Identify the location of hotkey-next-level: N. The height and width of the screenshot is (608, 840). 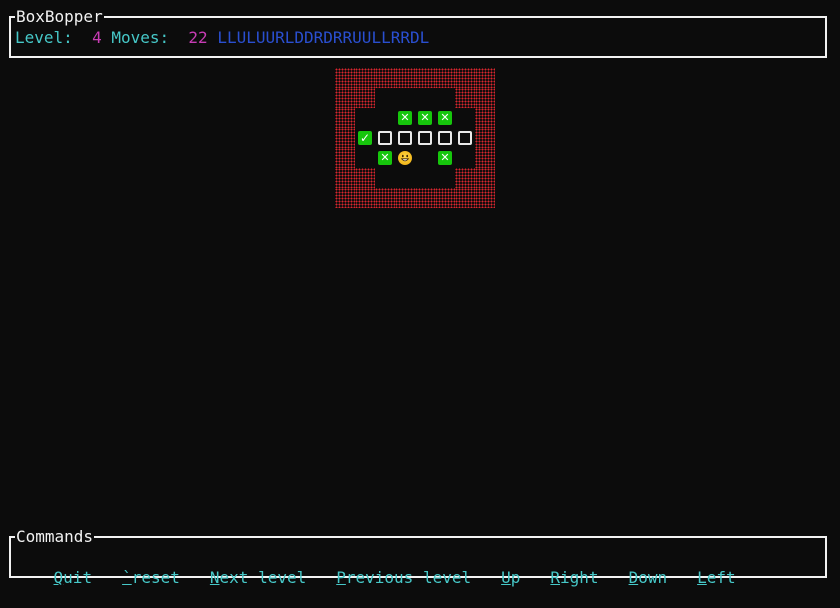
(214, 577).